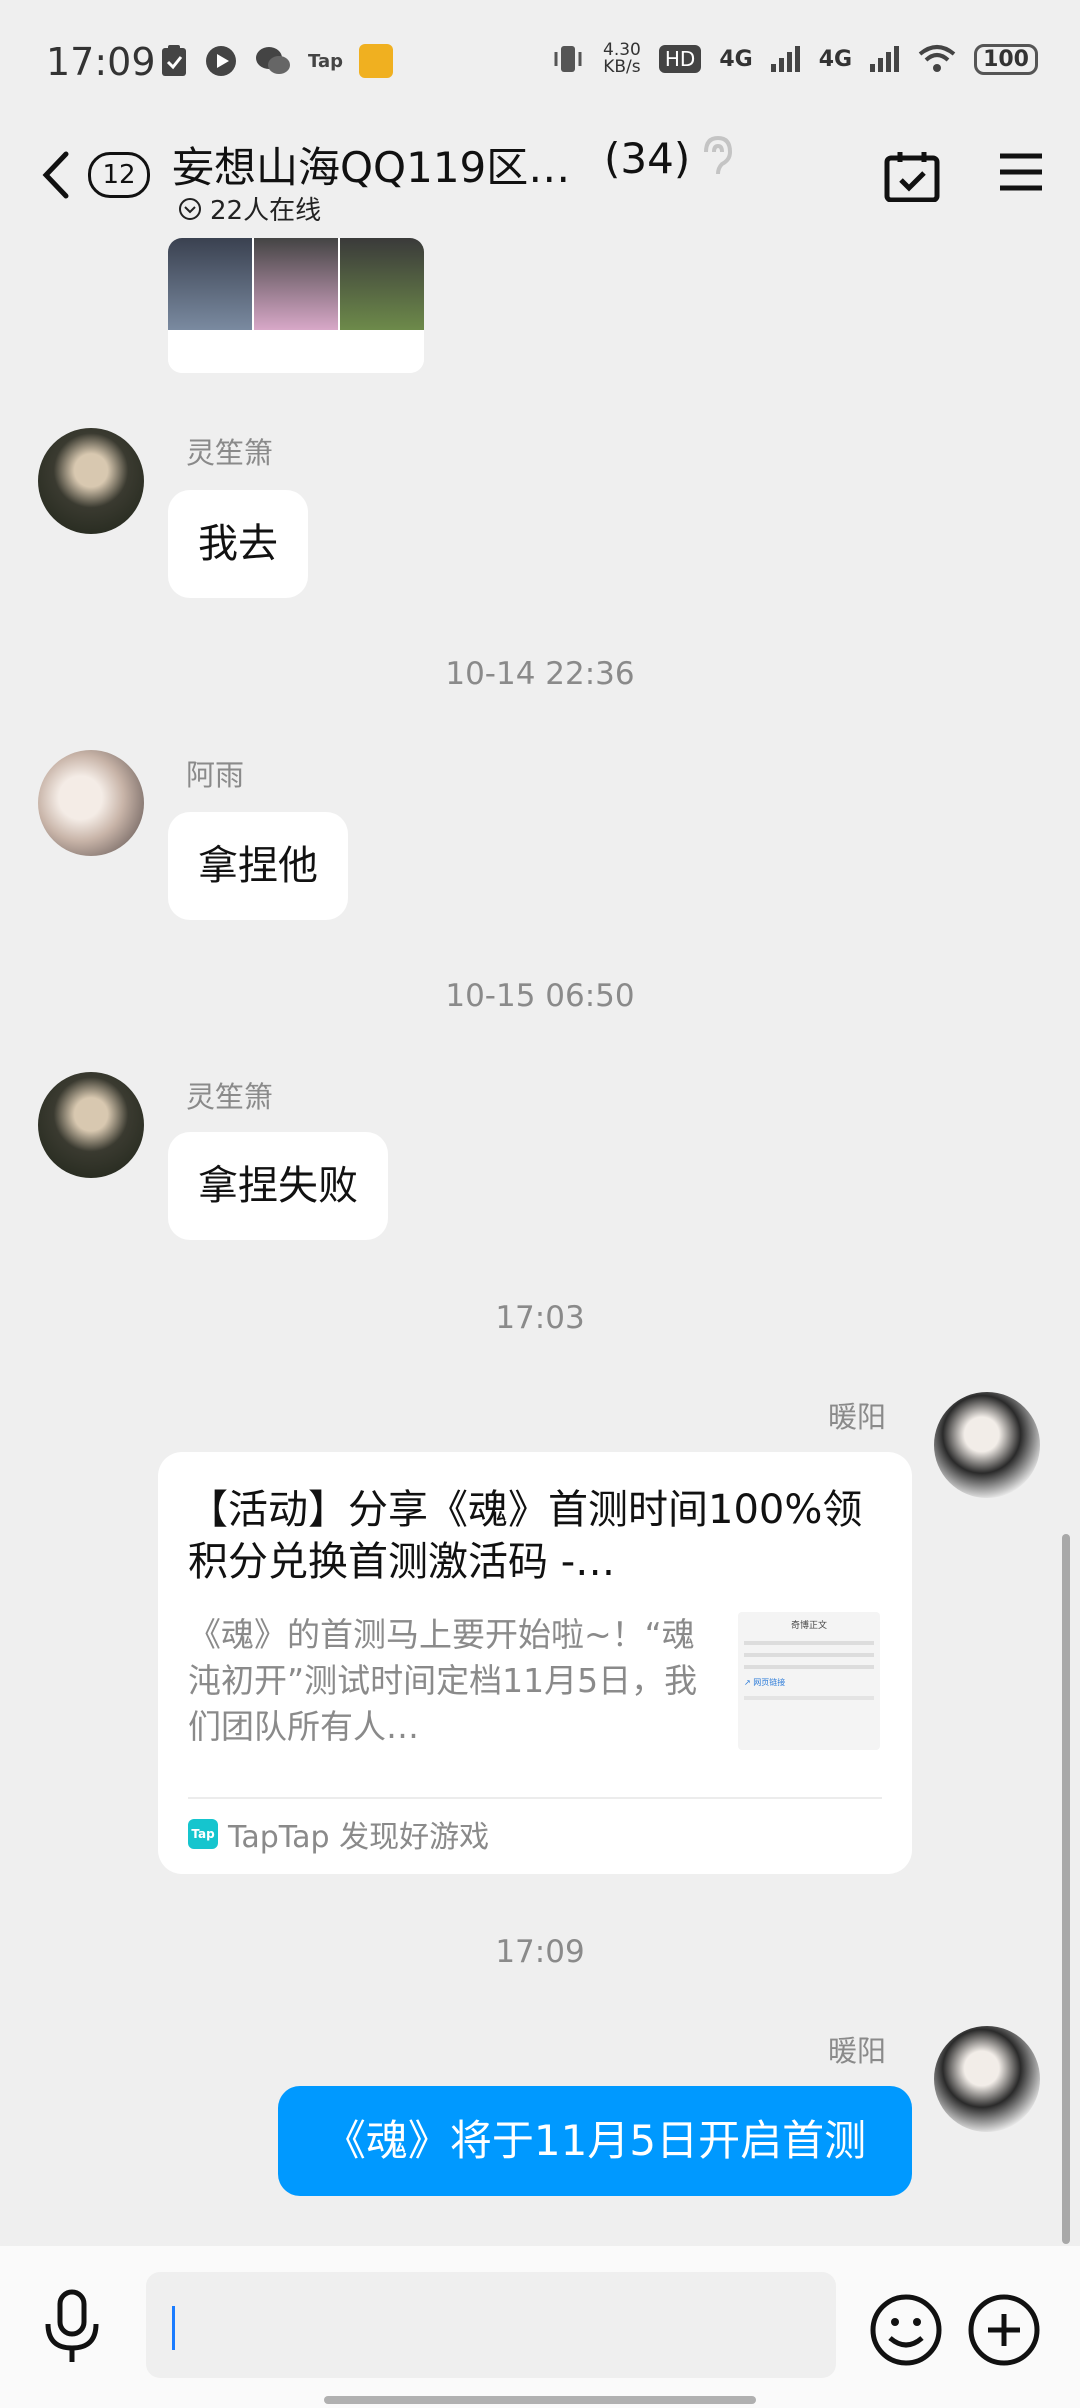 The image size is (1080, 2408). Describe the element at coordinates (221, 61) in the screenshot. I see `video-icon` at that location.